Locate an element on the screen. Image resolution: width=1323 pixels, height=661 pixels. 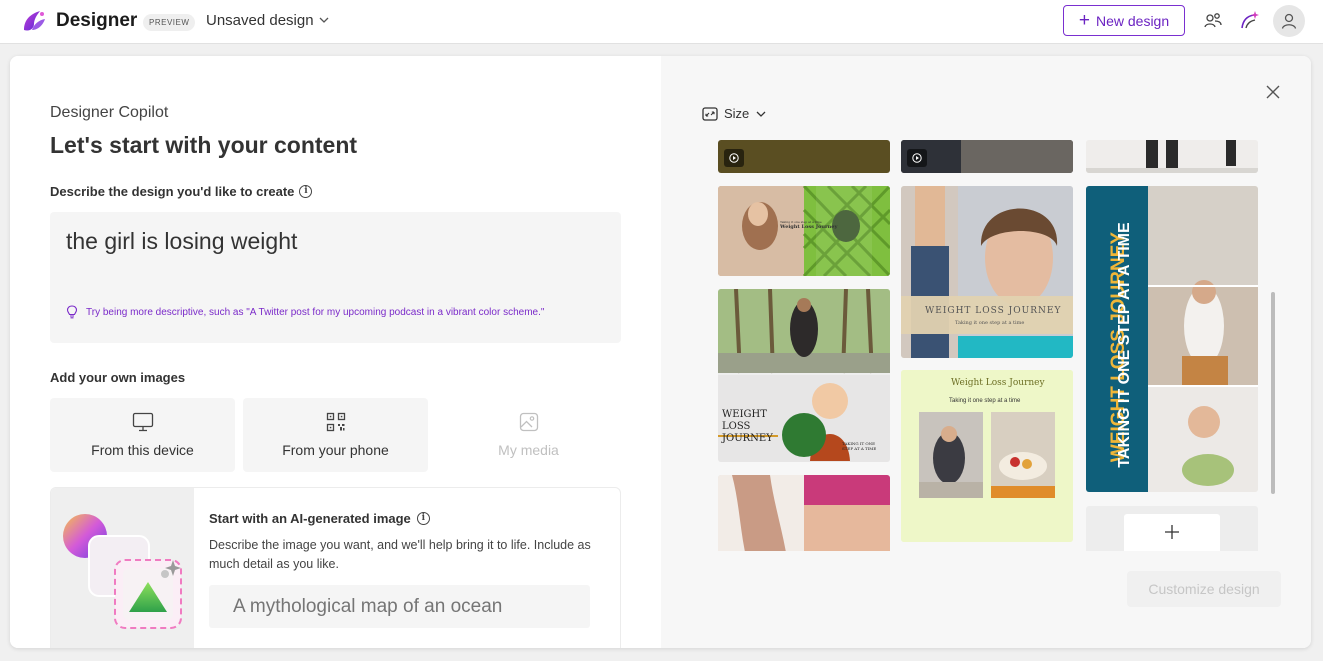
tile-4-subtitle: Taking it one step at a time is located at coordinates (990, 323).